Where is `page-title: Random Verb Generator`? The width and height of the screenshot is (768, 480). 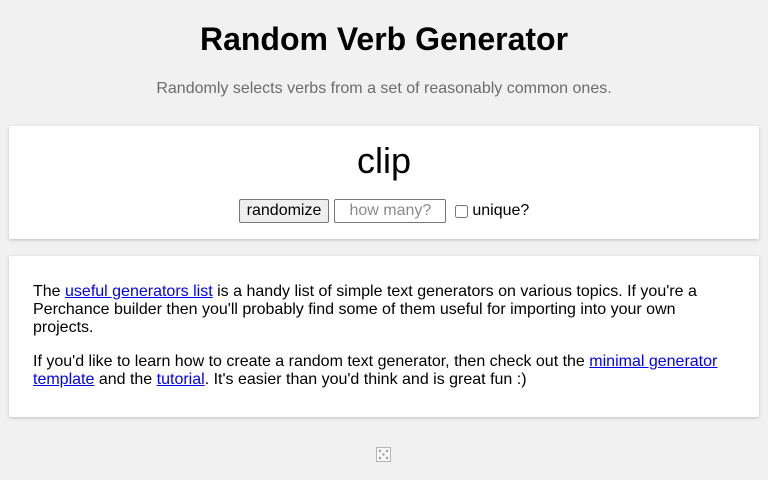 page-title: Random Verb Generator is located at coordinates (384, 39).